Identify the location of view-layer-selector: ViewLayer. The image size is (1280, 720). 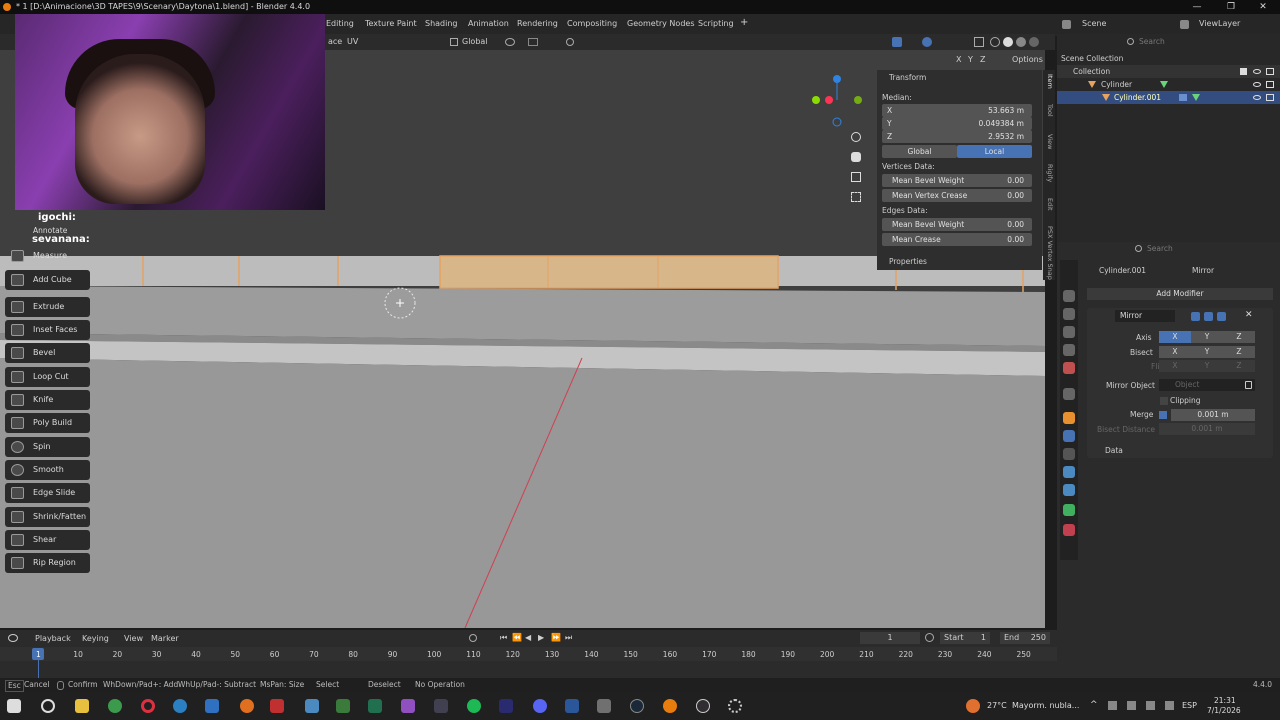
(1219, 23).